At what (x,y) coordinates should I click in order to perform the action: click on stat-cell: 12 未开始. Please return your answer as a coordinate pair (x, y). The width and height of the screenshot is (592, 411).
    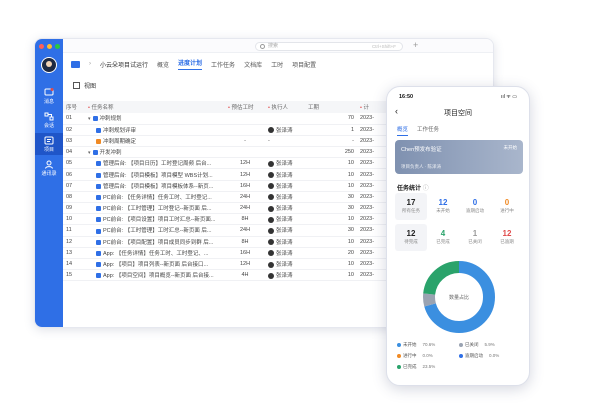
    Looking at the image, I should click on (443, 206).